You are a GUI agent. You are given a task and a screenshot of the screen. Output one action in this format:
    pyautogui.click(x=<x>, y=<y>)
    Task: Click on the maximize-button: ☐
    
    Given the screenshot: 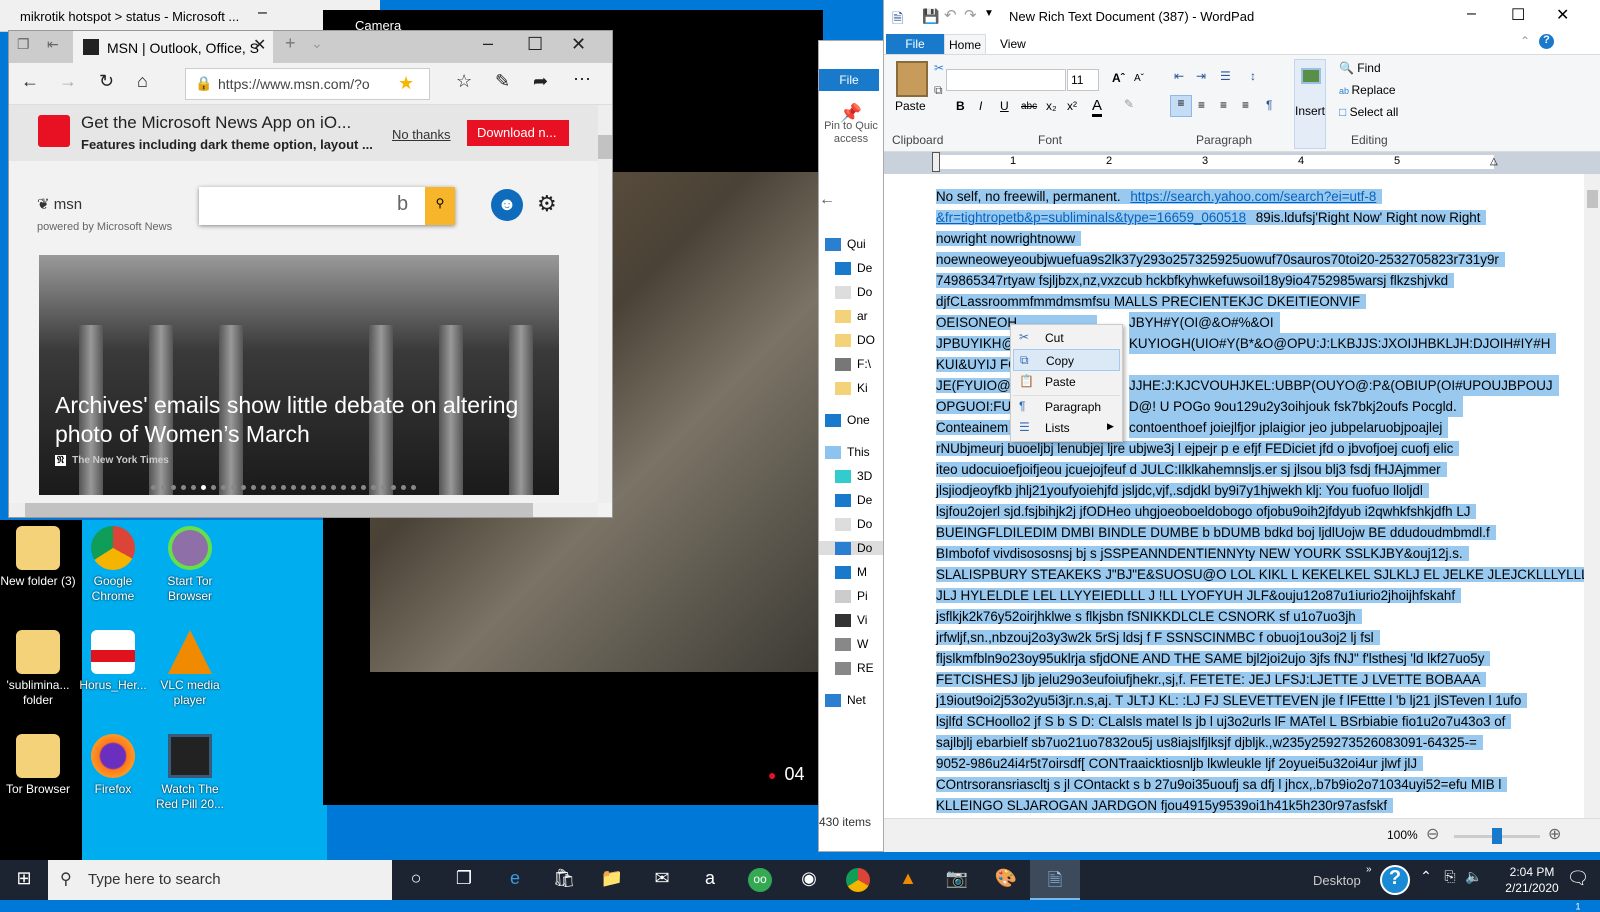 What is the action you would take?
    pyautogui.click(x=535, y=44)
    